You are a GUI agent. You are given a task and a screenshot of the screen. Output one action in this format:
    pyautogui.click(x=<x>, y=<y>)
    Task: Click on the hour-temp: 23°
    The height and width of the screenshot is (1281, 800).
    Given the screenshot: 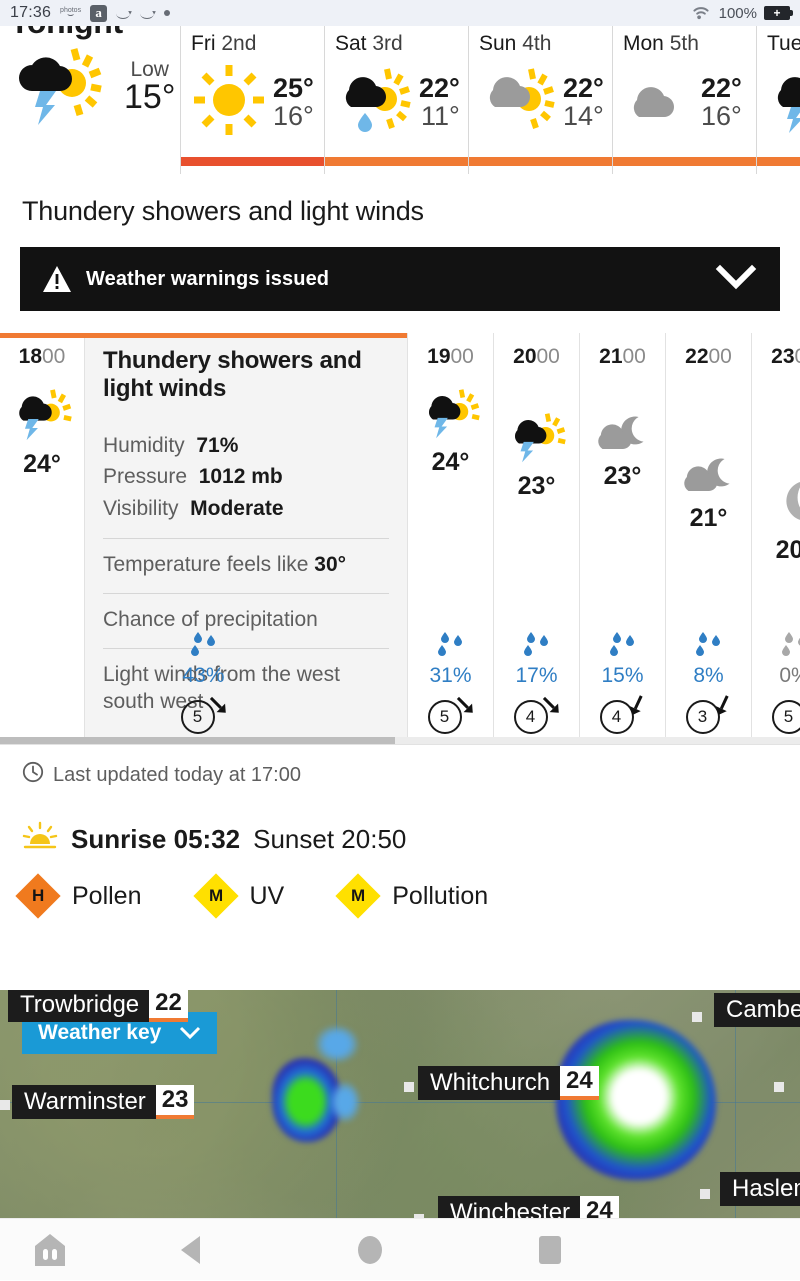 What is the action you would take?
    pyautogui.click(x=537, y=486)
    